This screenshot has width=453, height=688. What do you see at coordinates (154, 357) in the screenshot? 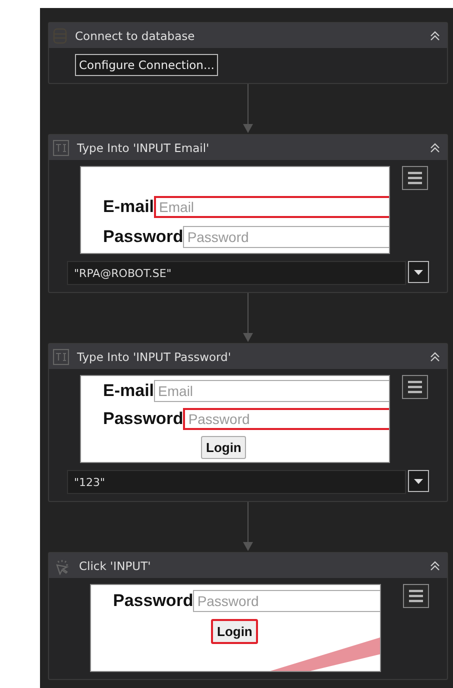
I see `activity-title: Type Into 'INPUT Password'` at bounding box center [154, 357].